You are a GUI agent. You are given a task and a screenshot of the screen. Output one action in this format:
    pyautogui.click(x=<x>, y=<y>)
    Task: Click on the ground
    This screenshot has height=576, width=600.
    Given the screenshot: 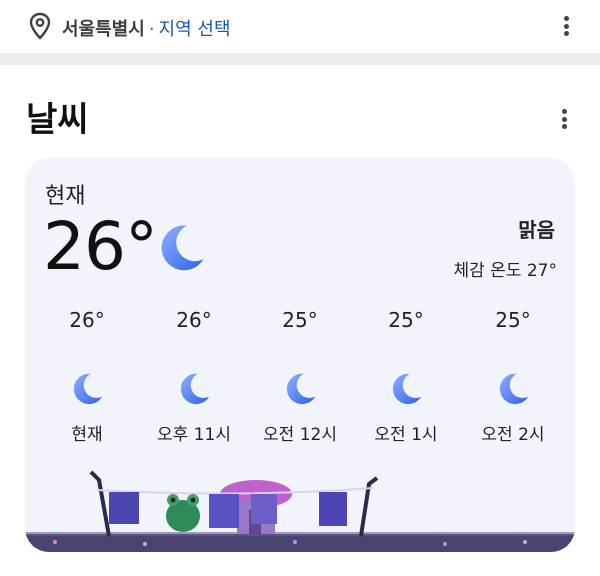 What is the action you would take?
    pyautogui.click(x=300, y=543)
    